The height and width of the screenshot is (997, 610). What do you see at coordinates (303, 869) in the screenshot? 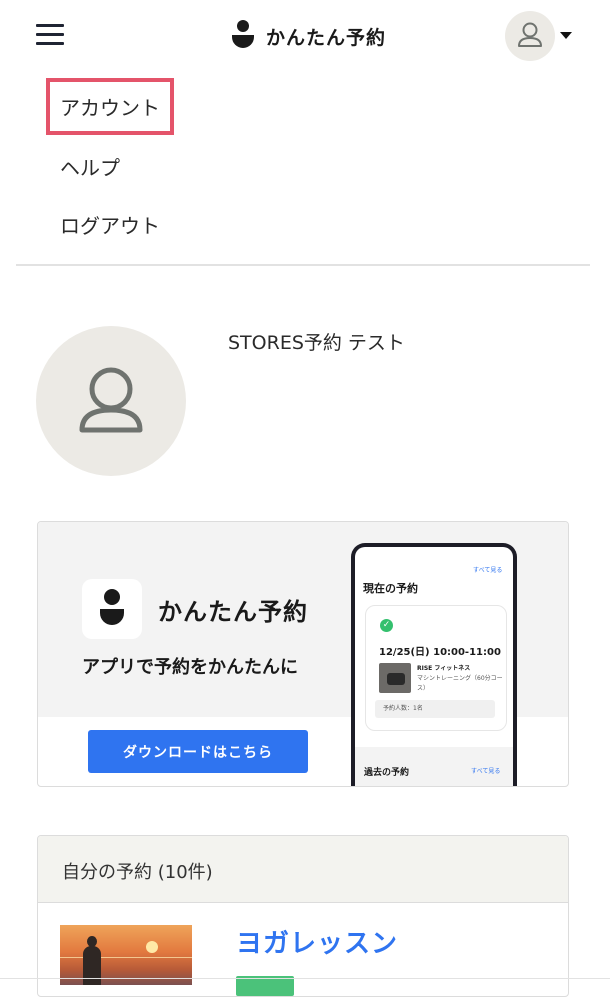
I see `reservations-header: 自分の予約 (10件)` at bounding box center [303, 869].